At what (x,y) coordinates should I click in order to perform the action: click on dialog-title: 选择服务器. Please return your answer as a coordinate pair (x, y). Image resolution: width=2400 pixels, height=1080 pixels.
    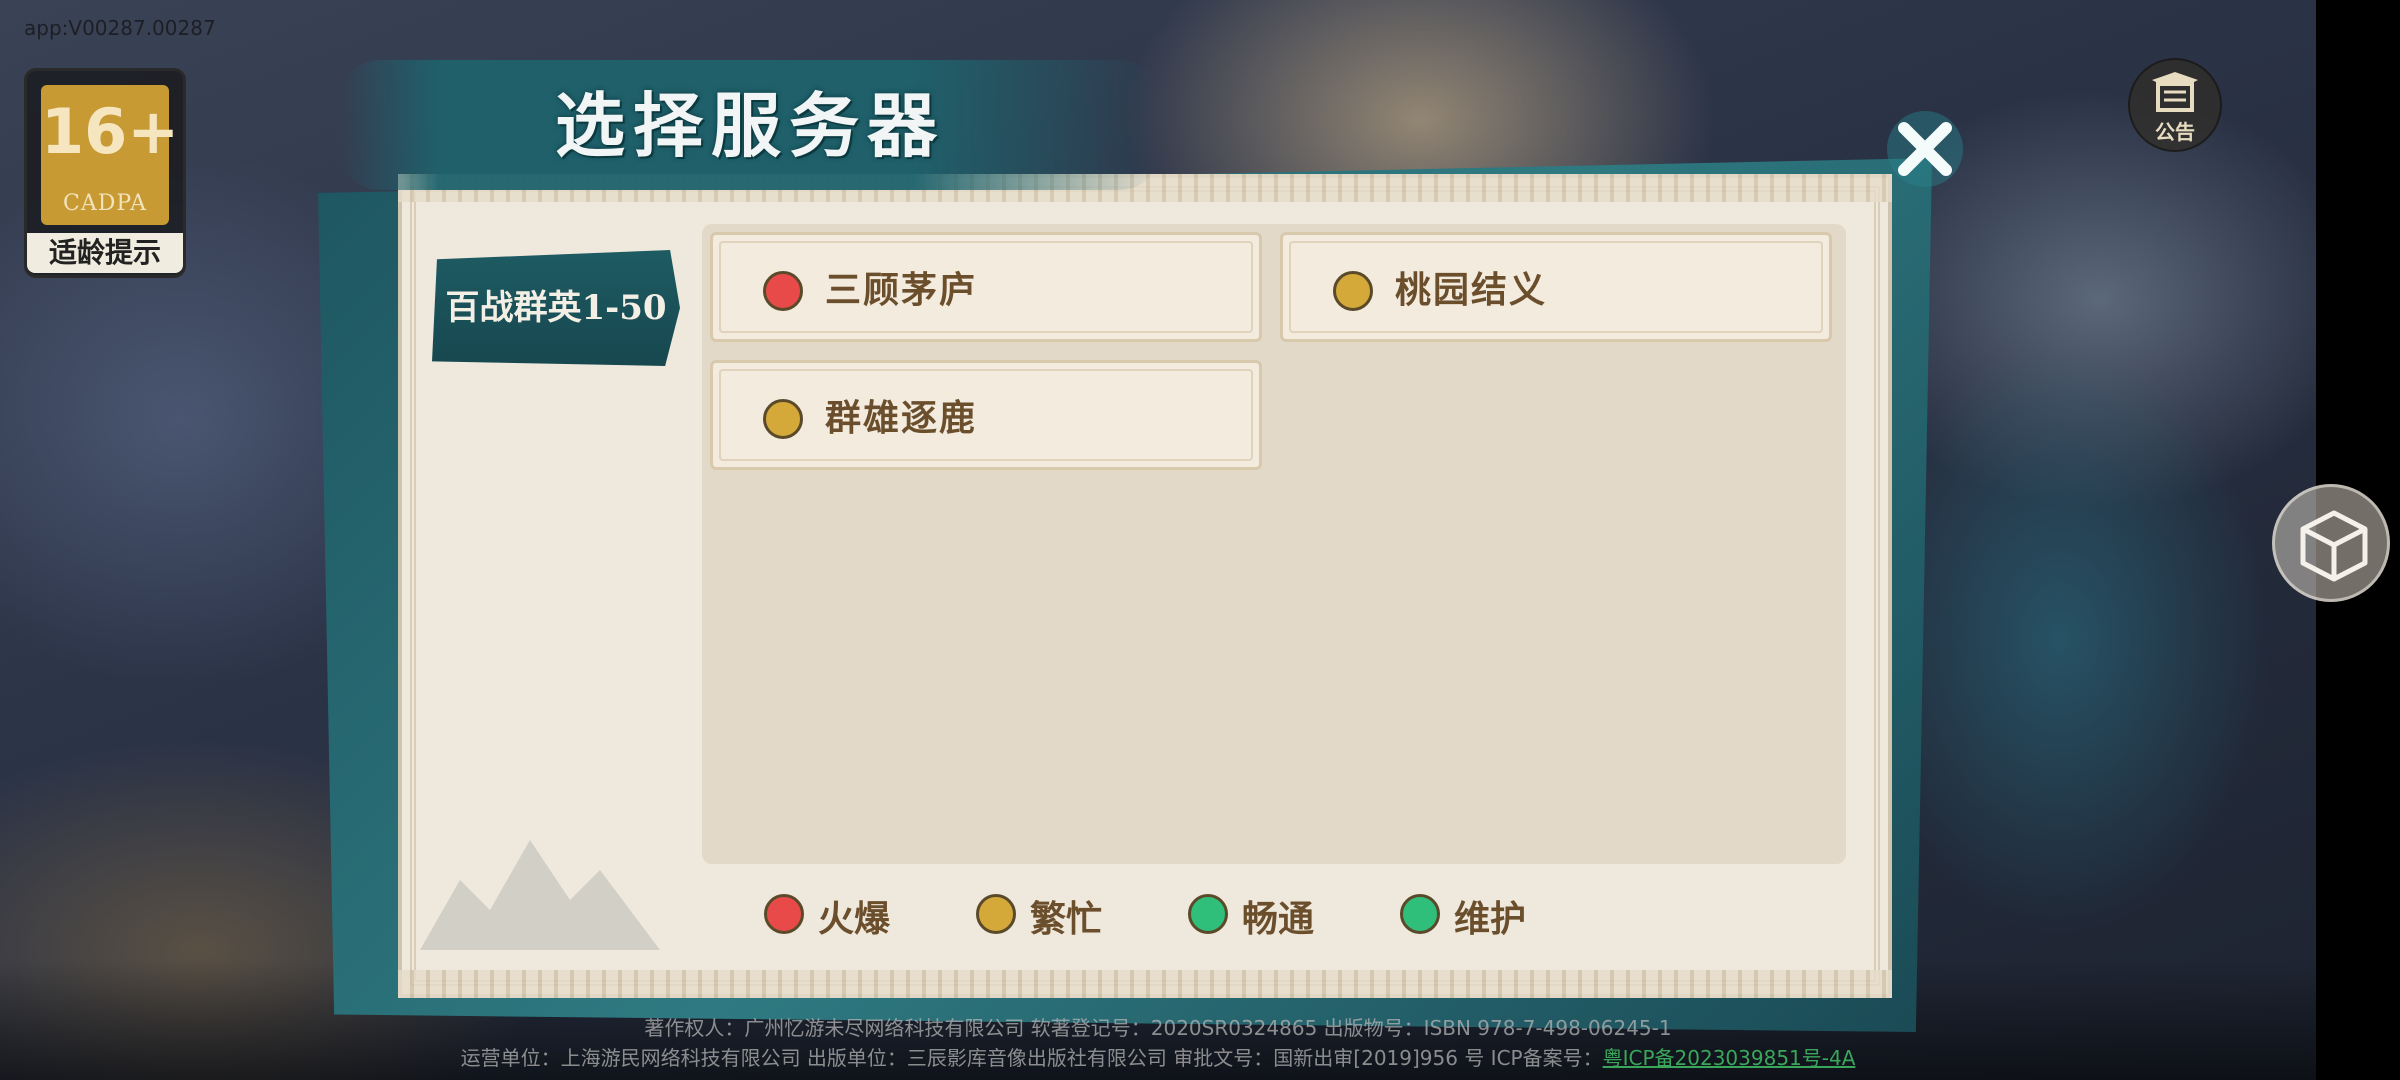
    Looking at the image, I should click on (750, 125).